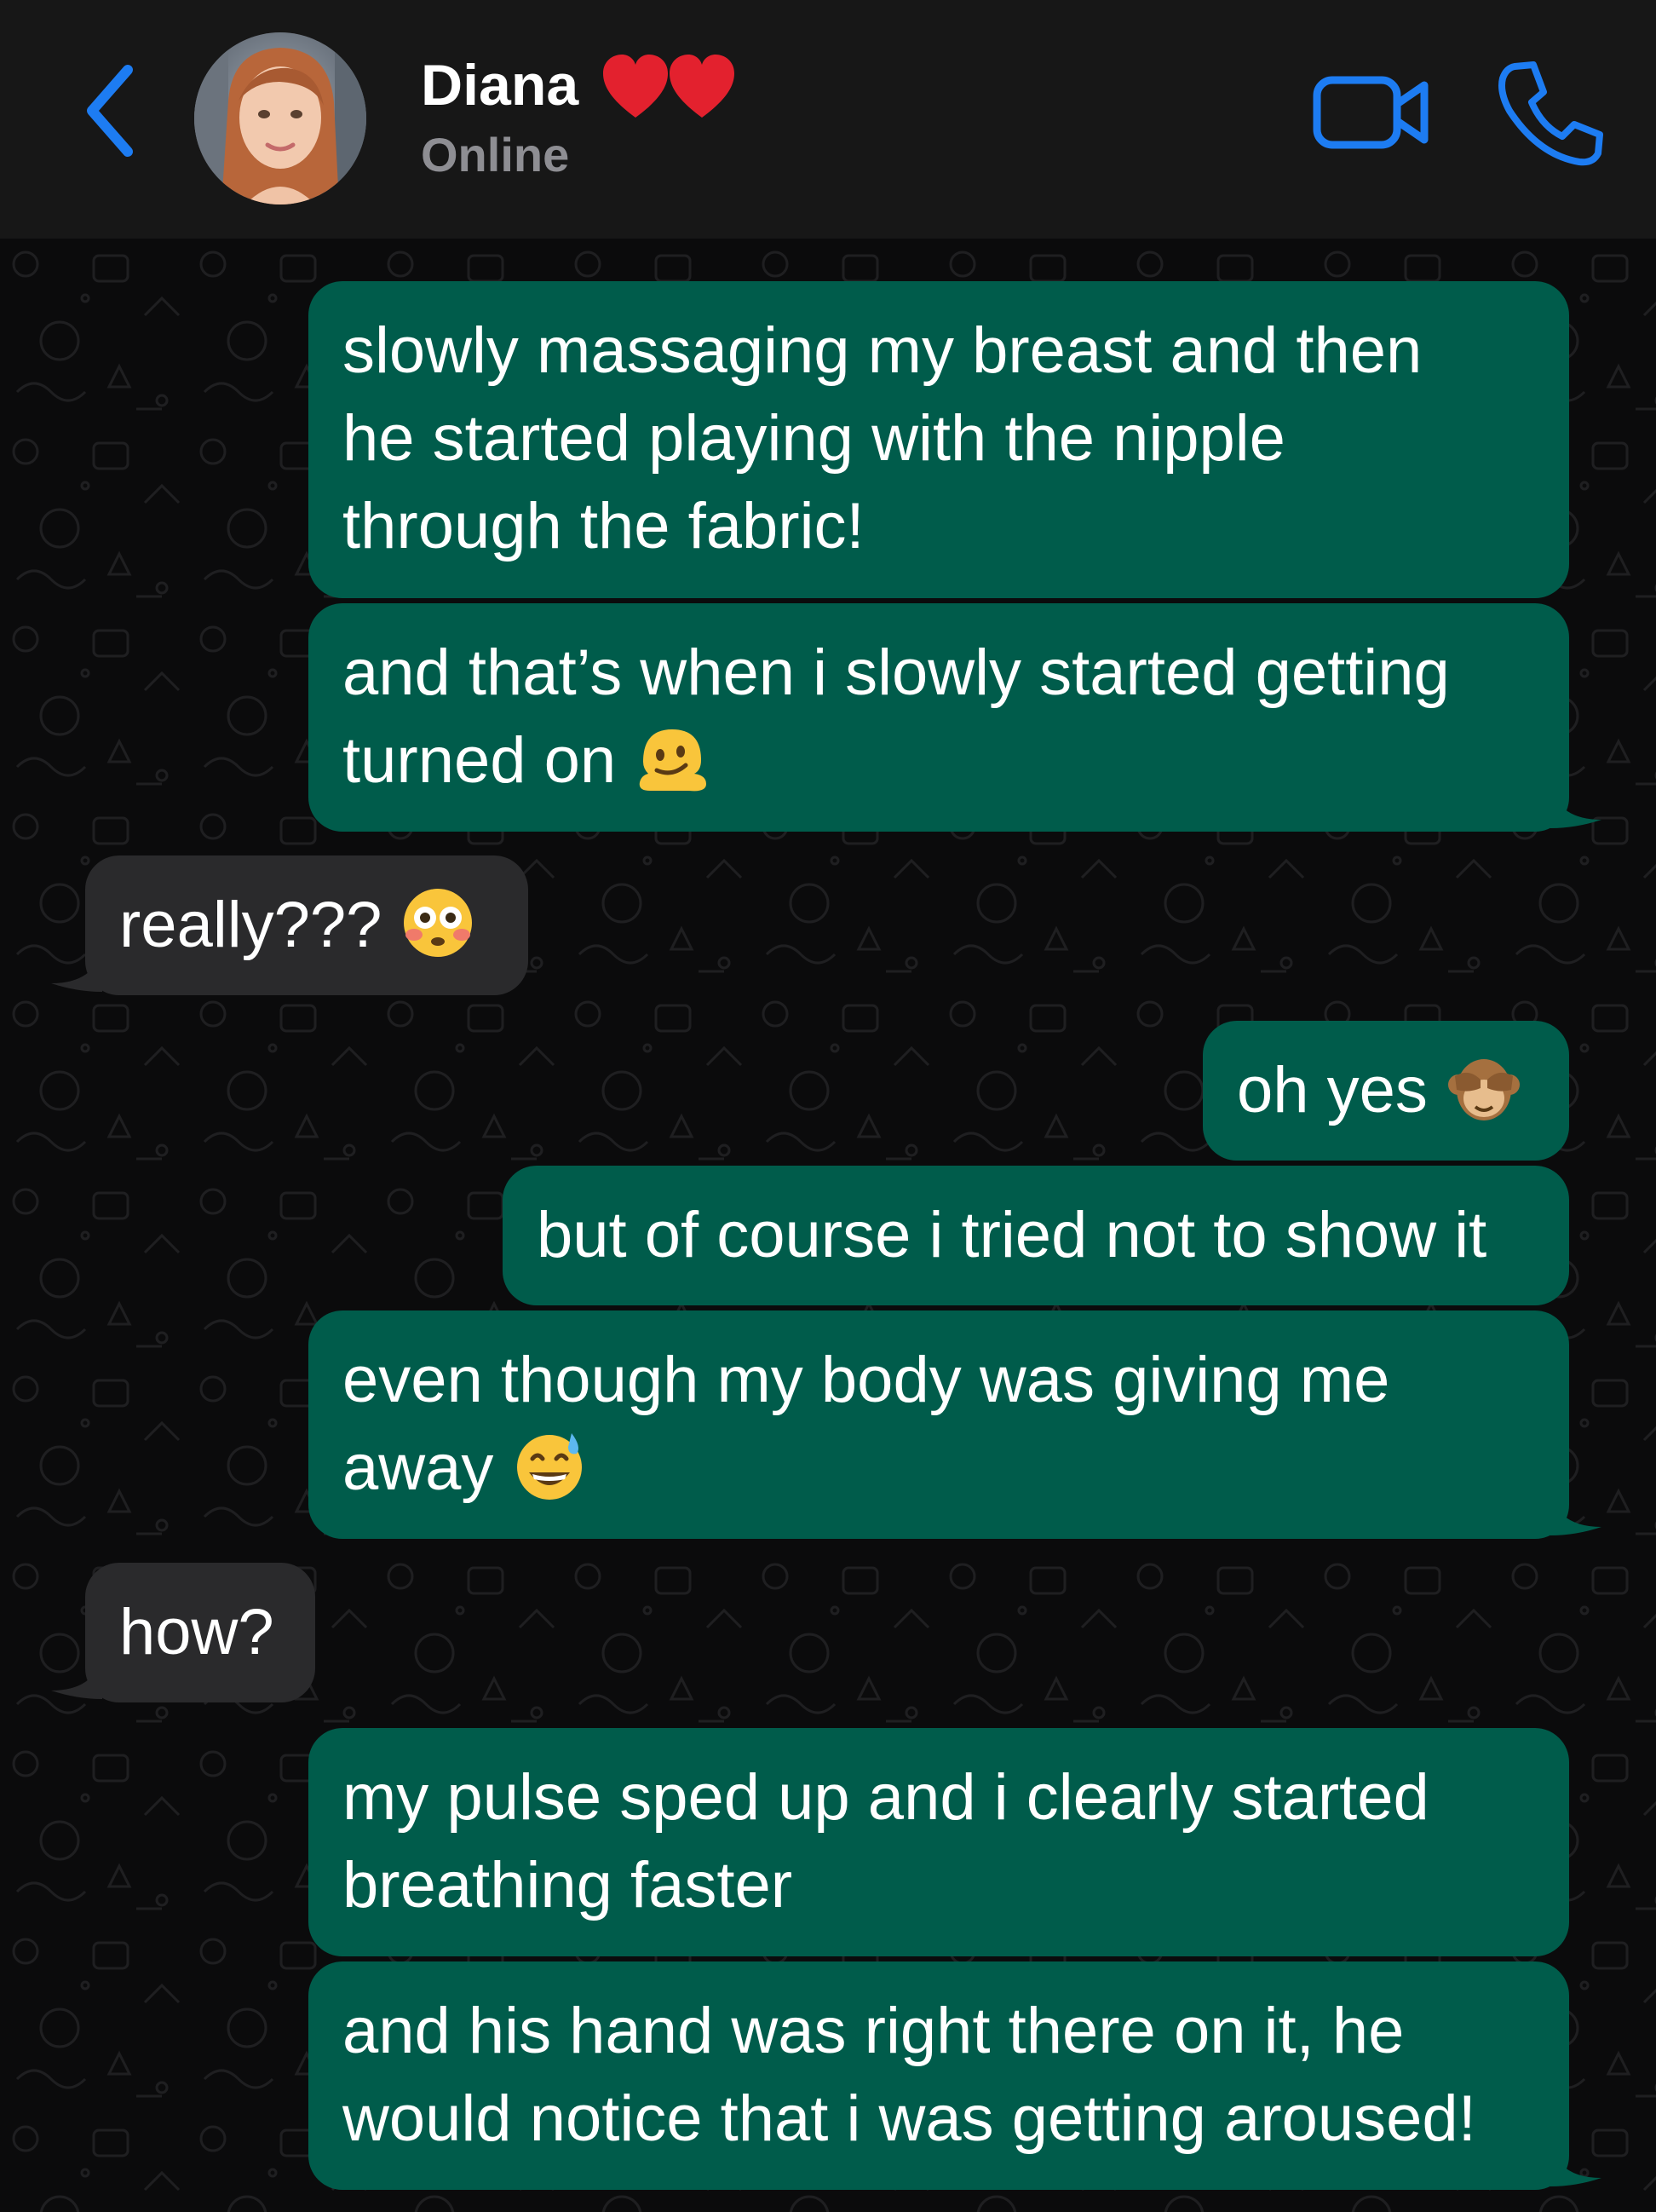 This screenshot has height=2212, width=1656. What do you see at coordinates (439, 923) in the screenshot?
I see `flushed-face-icon` at bounding box center [439, 923].